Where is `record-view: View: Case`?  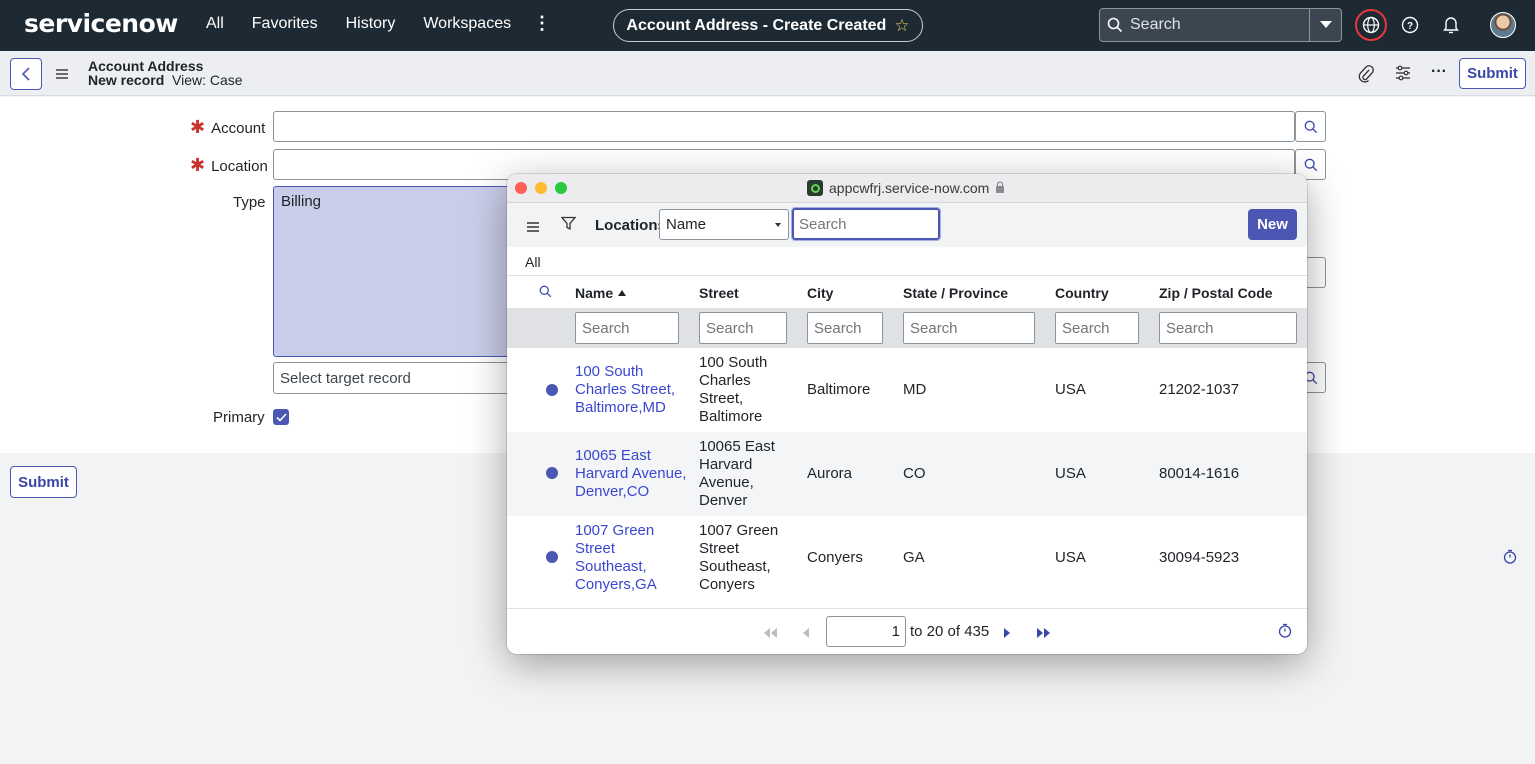
record-view: View: Case is located at coordinates (207, 80).